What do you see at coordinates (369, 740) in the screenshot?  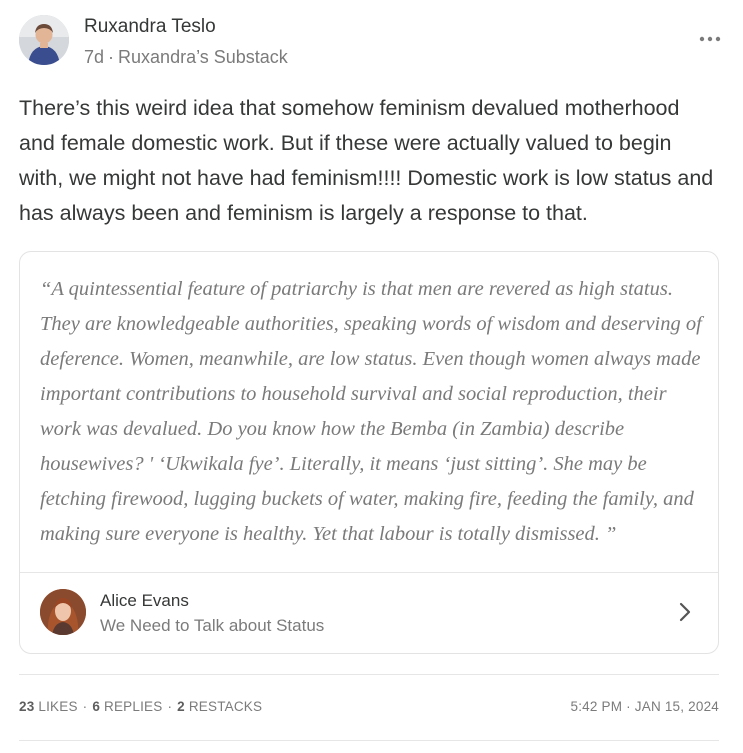 I see `footer-divider-bottom` at bounding box center [369, 740].